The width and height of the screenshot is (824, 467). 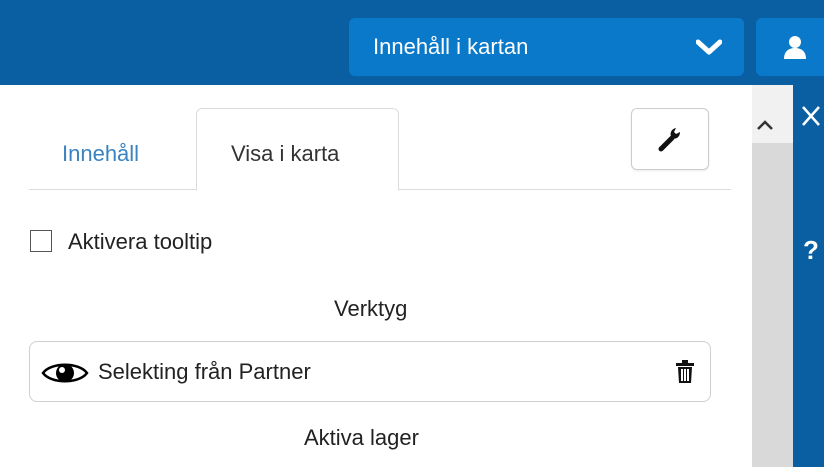 What do you see at coordinates (795, 47) in the screenshot?
I see `user-icon` at bounding box center [795, 47].